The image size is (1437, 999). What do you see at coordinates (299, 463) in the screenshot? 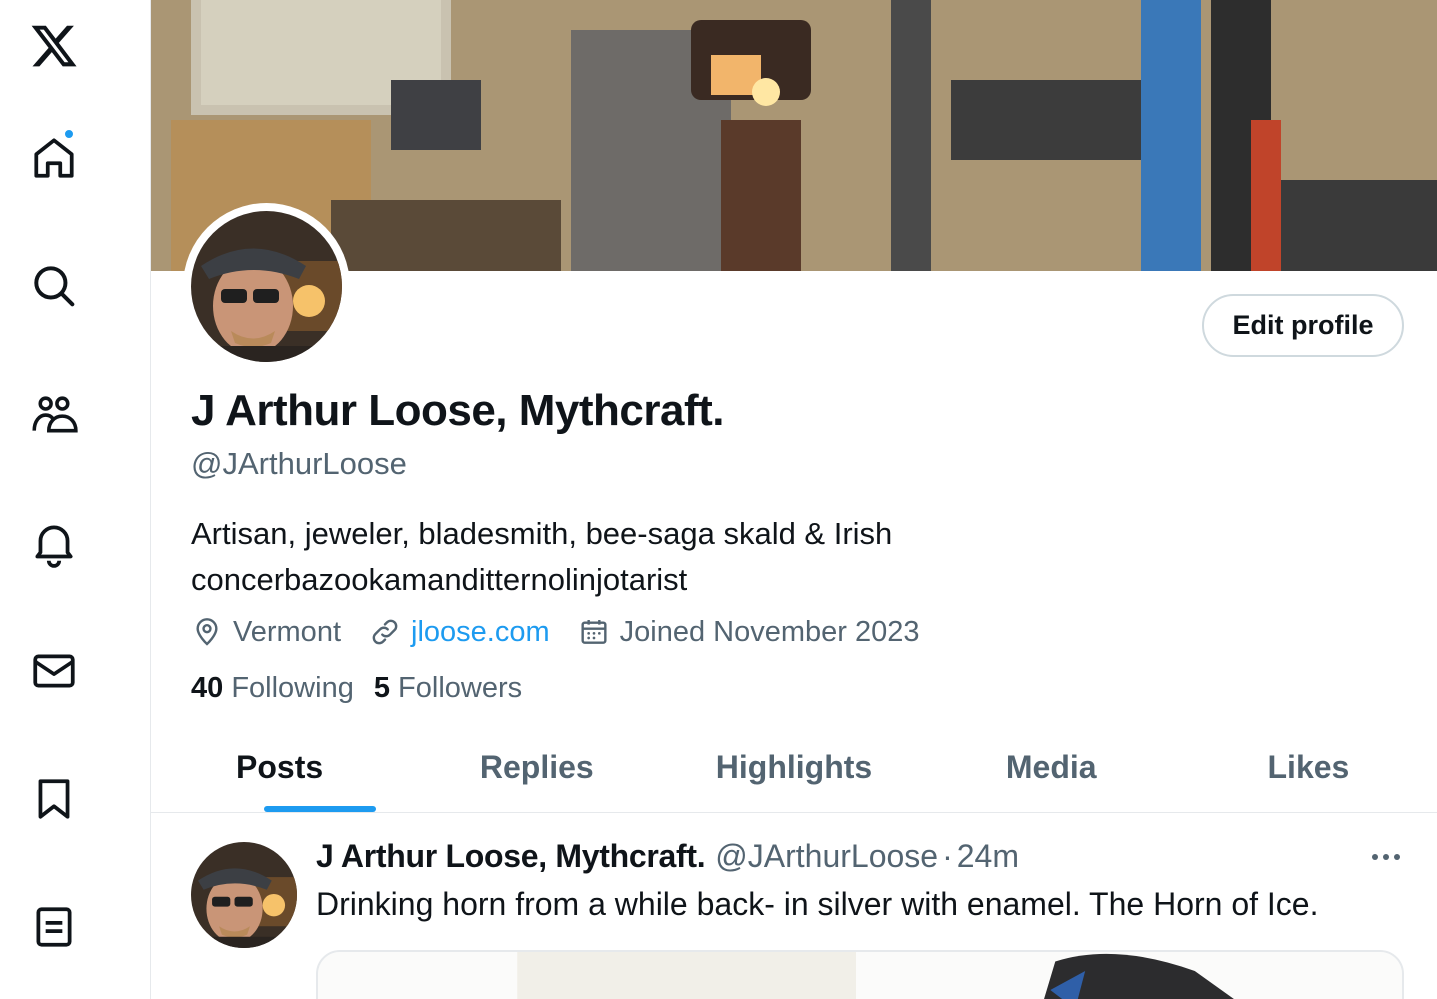
I see `profile-handle: @JArthurLoose` at bounding box center [299, 463].